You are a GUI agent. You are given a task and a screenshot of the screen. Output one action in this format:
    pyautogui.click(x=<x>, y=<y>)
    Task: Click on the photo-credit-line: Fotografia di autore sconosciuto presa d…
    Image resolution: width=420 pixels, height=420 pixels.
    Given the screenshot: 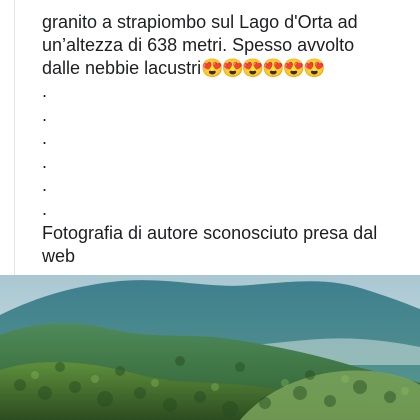 What is the action you would take?
    pyautogui.click(x=210, y=232)
    